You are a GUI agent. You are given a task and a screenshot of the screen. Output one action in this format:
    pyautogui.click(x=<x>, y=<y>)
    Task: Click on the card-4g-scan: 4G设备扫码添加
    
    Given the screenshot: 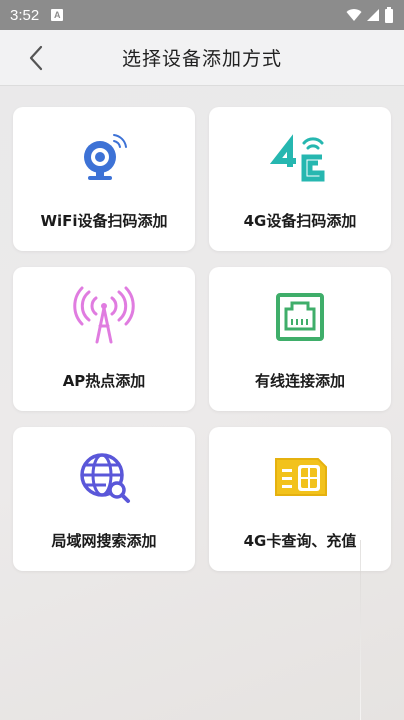 What is the action you would take?
    pyautogui.click(x=300, y=179)
    